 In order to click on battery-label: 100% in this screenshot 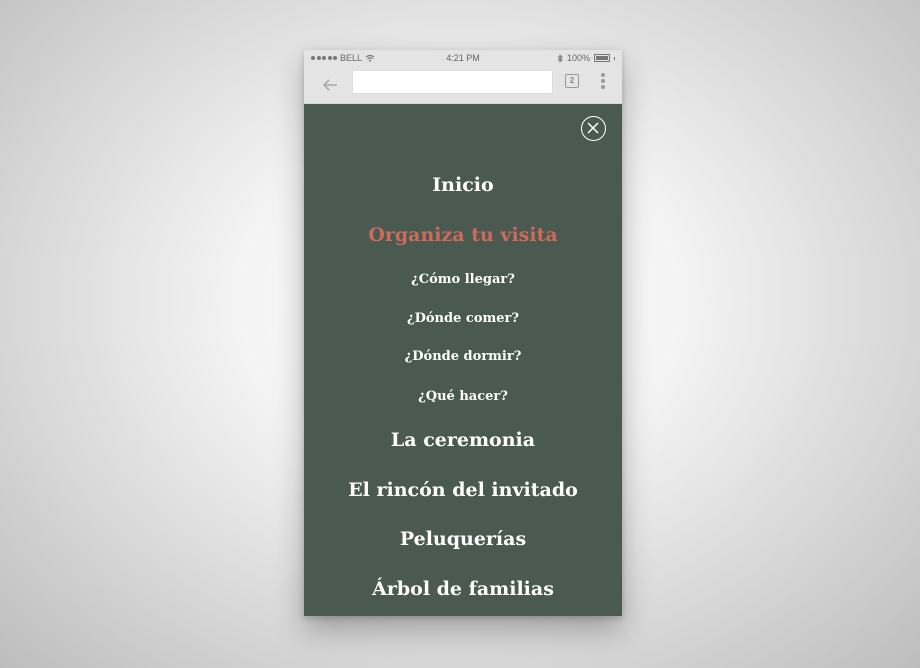, I will do `click(578, 58)`.